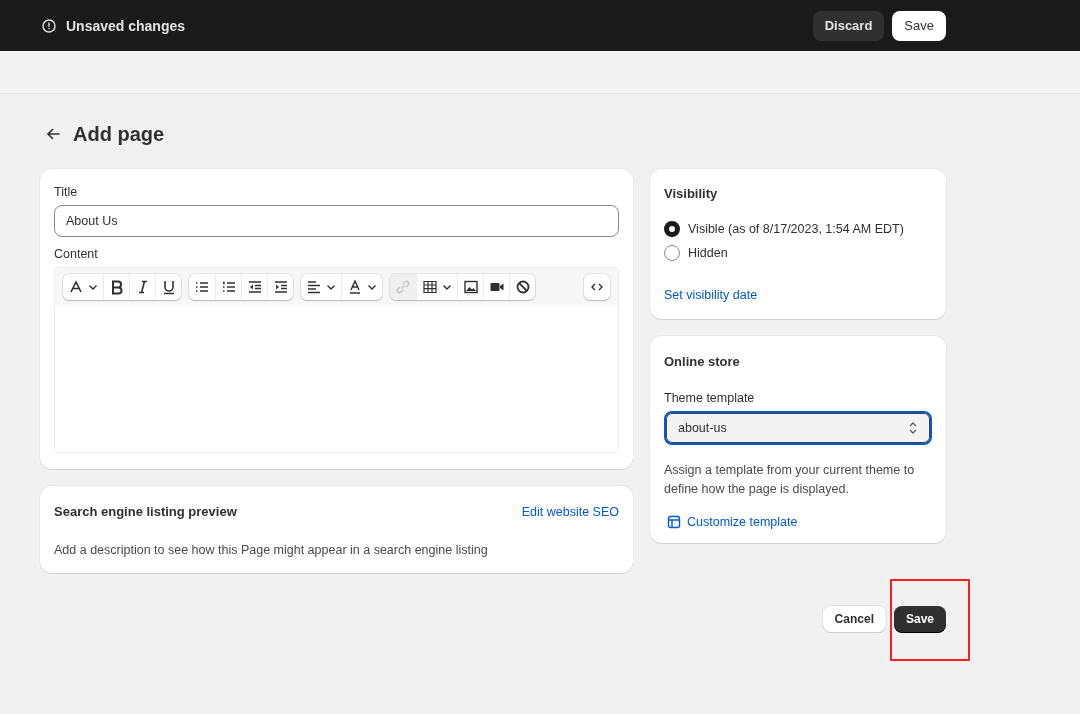 This screenshot has height=714, width=1080. I want to click on card-title: Search engine listing preview, so click(145, 511).